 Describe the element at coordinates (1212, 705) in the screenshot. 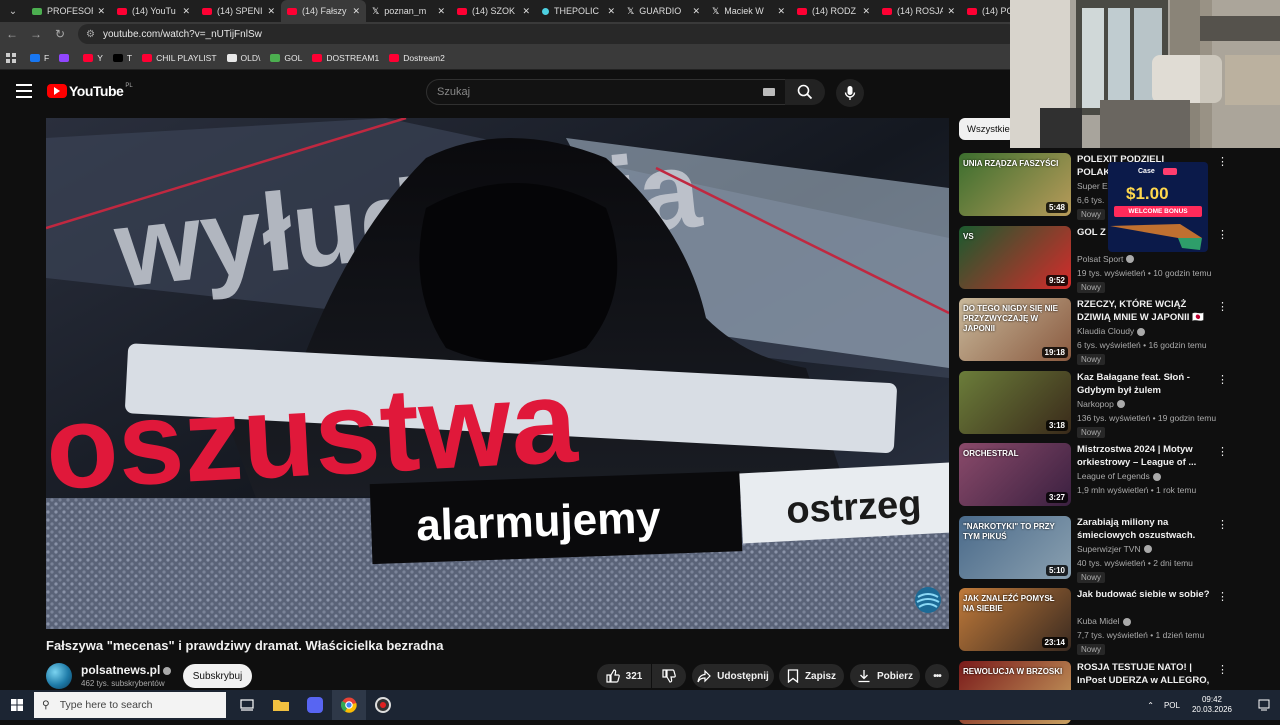

I see `clock: 09:42 20.03.2026` at that location.